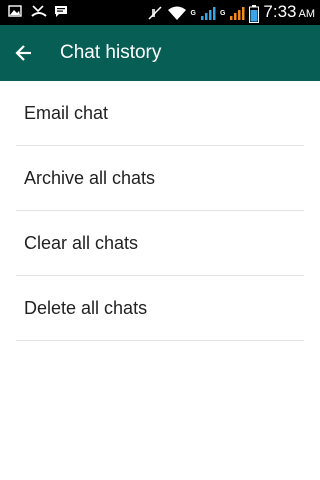  I want to click on message-icon, so click(62, 12).